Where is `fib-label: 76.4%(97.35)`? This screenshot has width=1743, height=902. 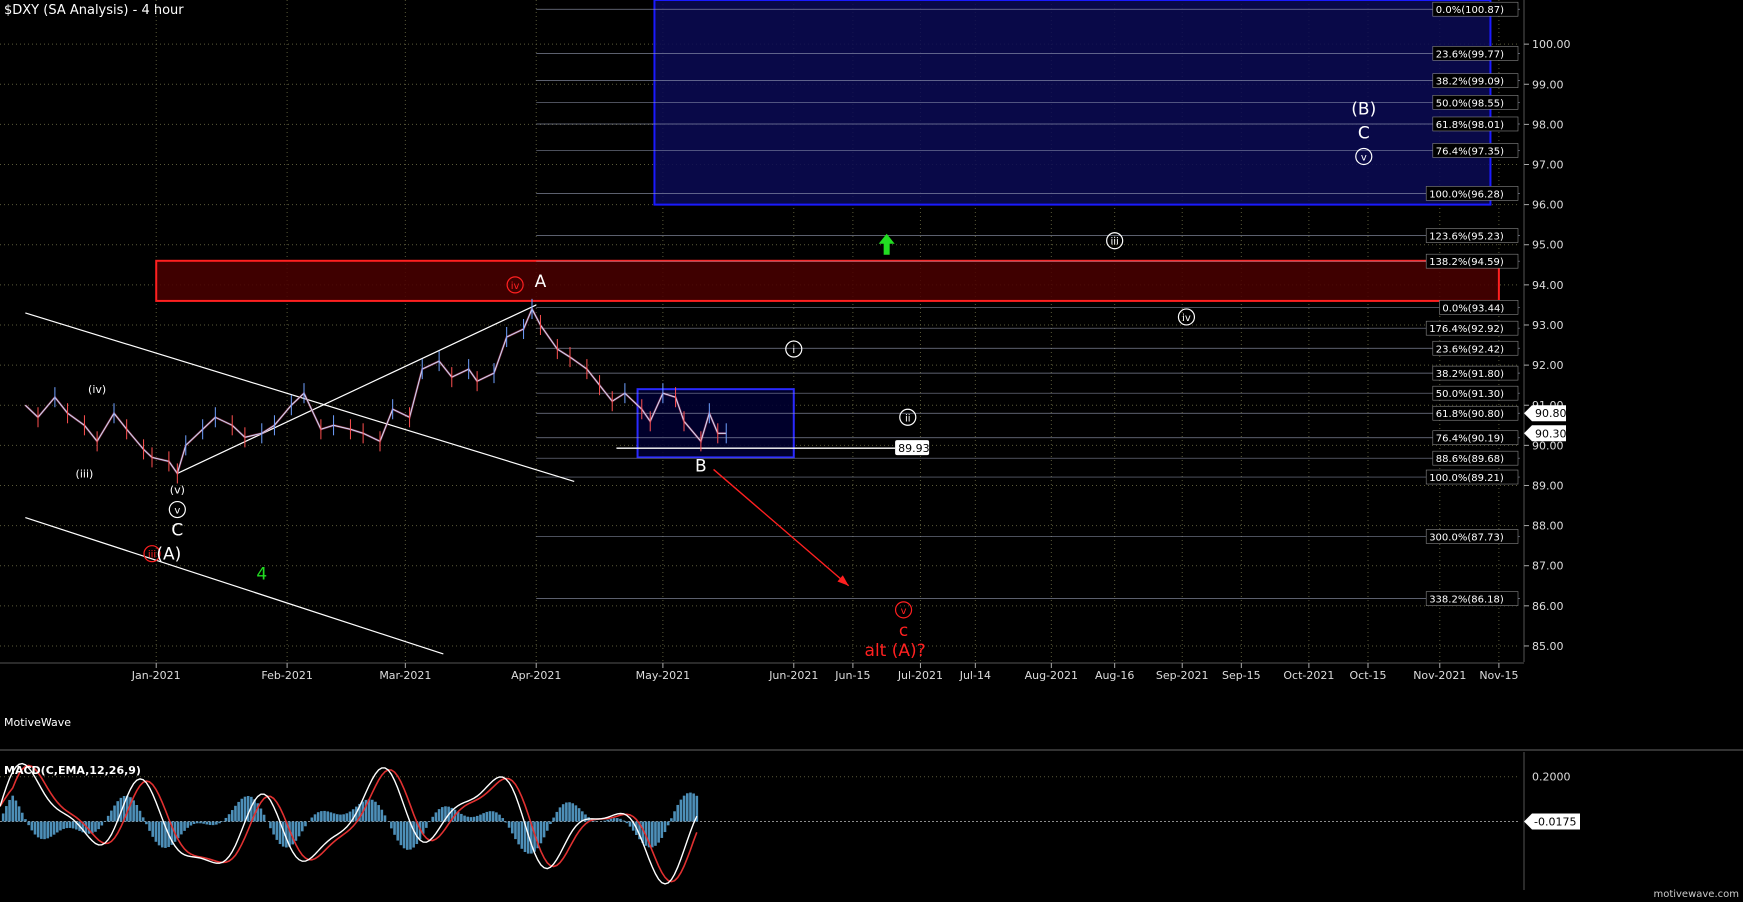 fib-label: 76.4%(97.35) is located at coordinates (1470, 151).